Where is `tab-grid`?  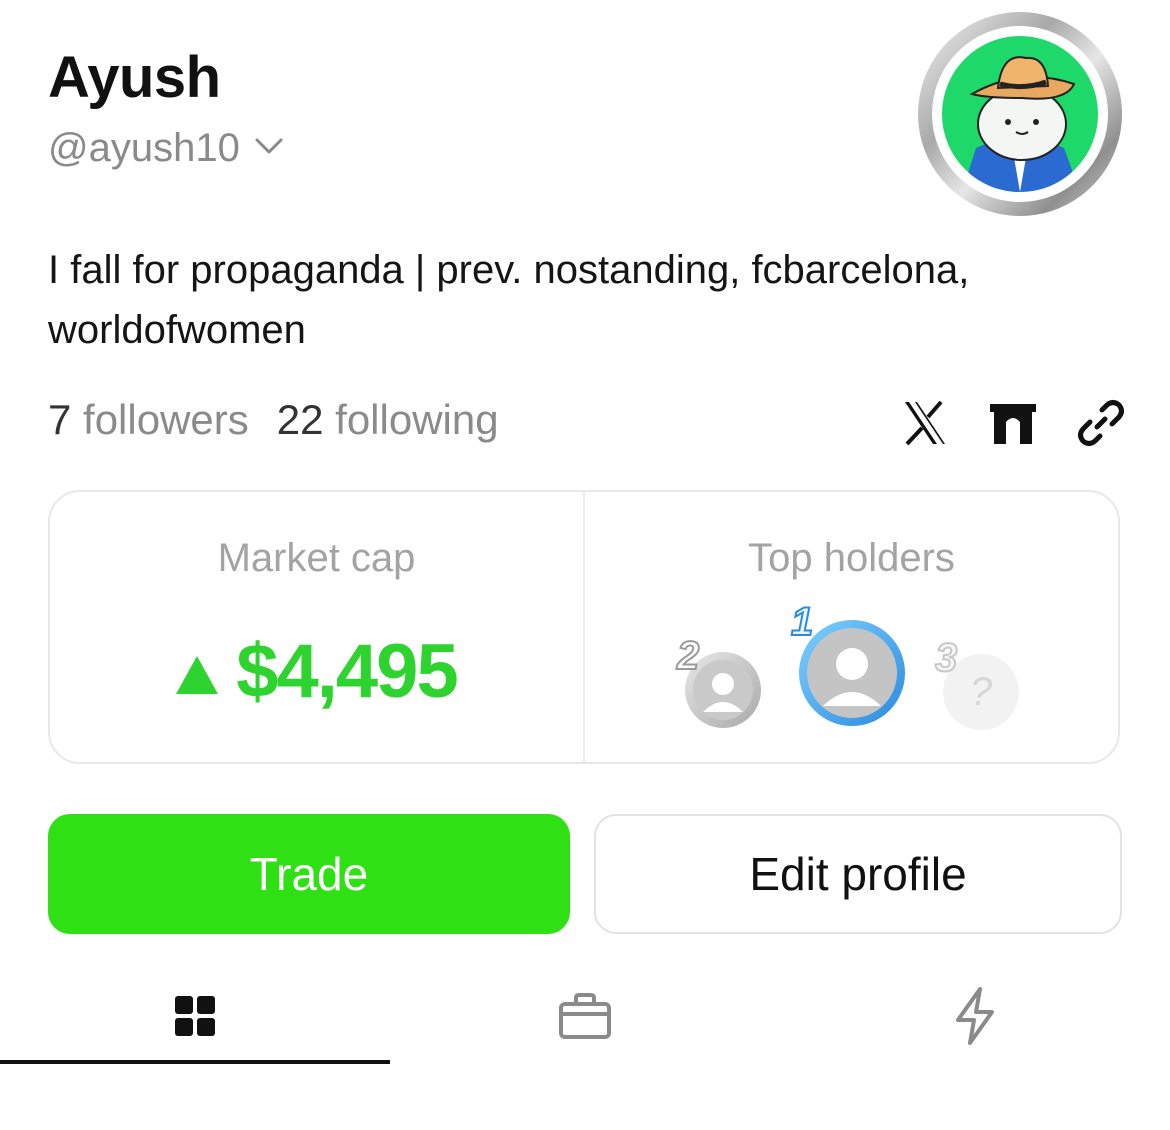 tab-grid is located at coordinates (195, 1016).